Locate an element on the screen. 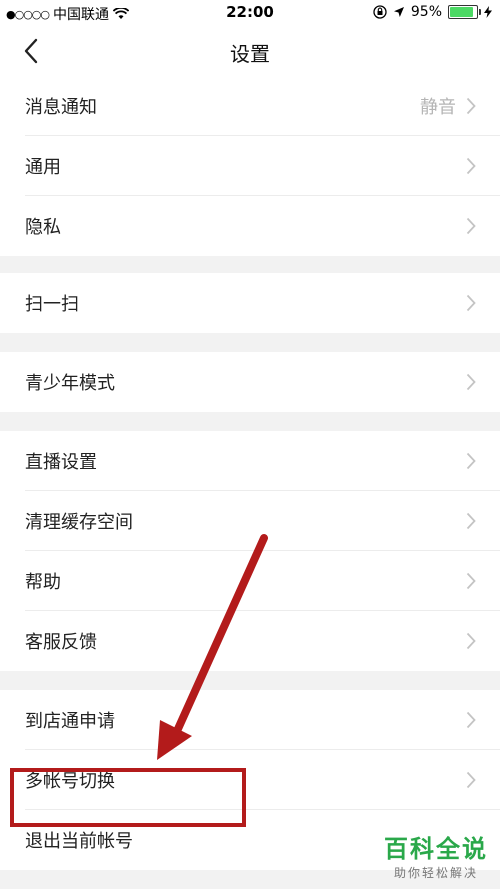 Image resolution: width=500 pixels, height=889 pixels. settings-group-scan: 扫一扫 is located at coordinates (250, 303).